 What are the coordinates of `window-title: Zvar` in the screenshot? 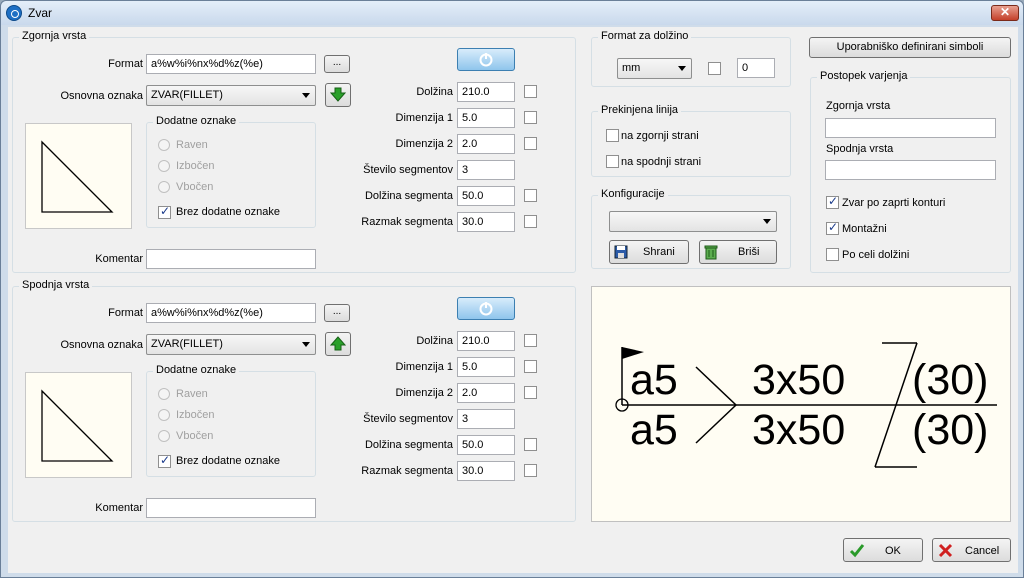 It's located at (40, 13).